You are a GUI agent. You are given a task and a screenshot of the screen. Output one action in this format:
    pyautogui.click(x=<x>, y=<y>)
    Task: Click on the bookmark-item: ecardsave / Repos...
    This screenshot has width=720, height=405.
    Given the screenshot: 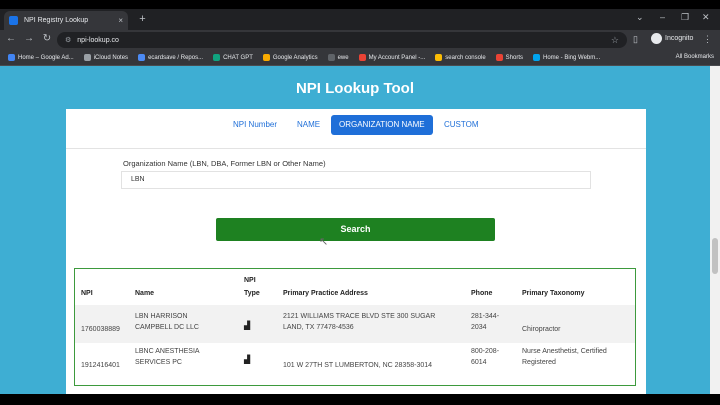 What is the action you would take?
    pyautogui.click(x=170, y=57)
    